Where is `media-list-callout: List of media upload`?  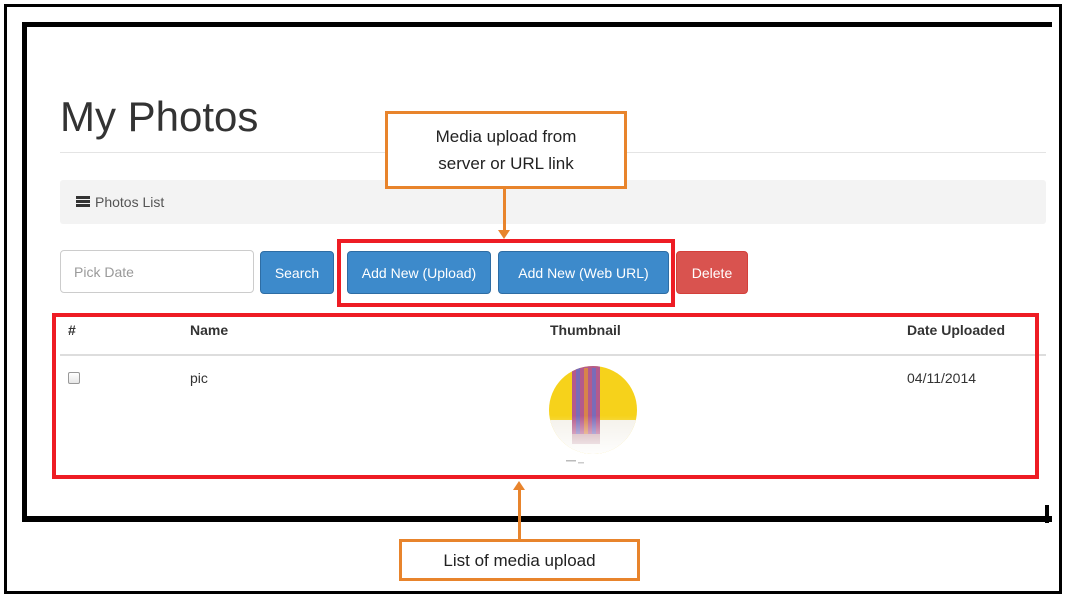 media-list-callout: List of media upload is located at coordinates (519, 560).